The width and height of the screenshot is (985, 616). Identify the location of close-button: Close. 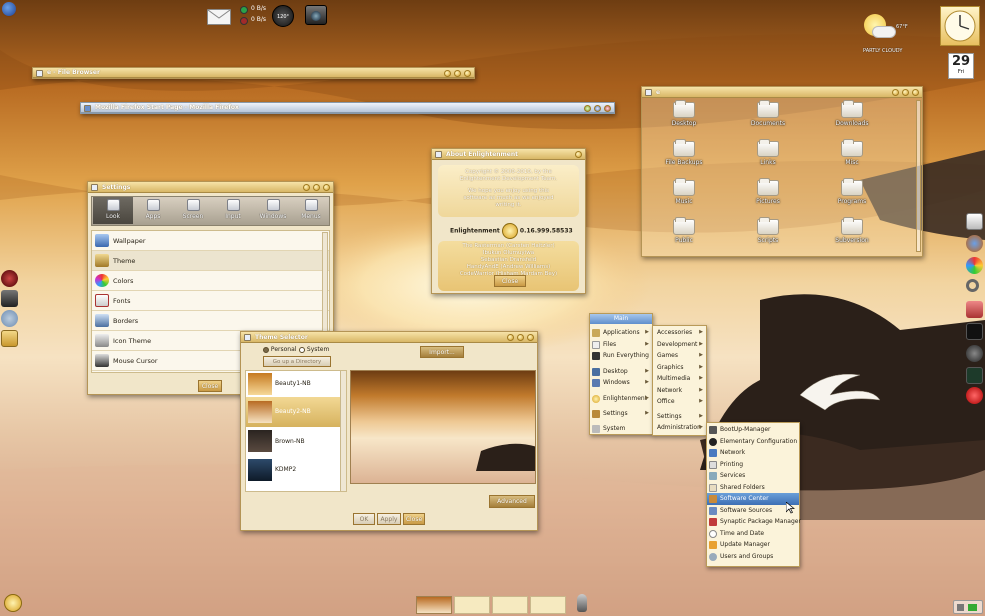
(414, 519).